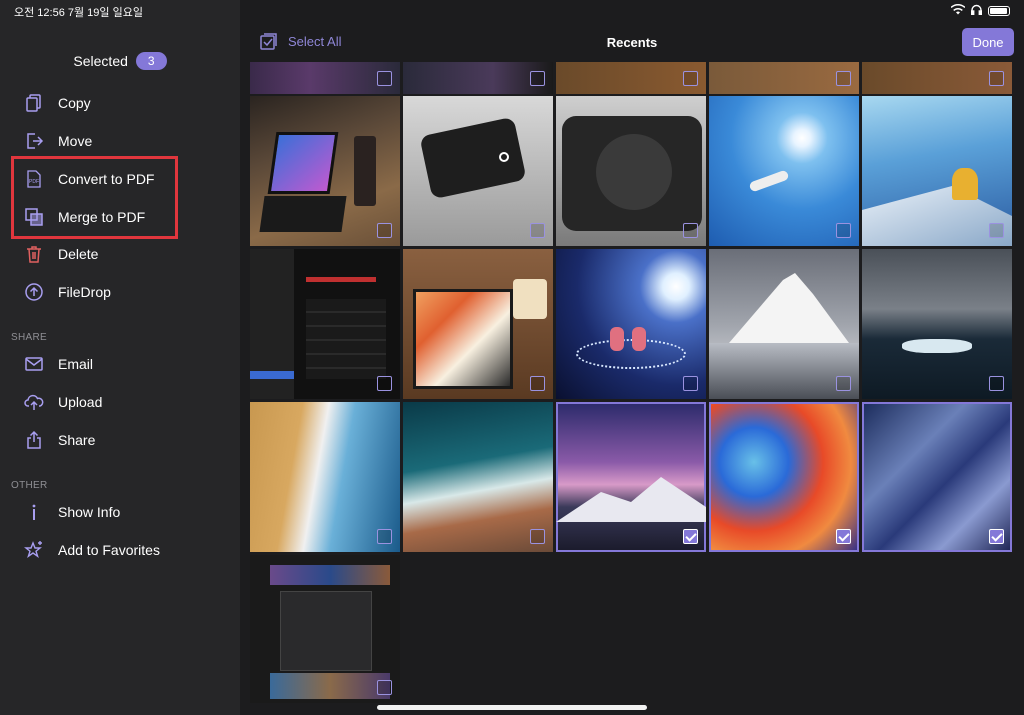 The image size is (1024, 715). I want to click on page-title: Recents, so click(632, 42).